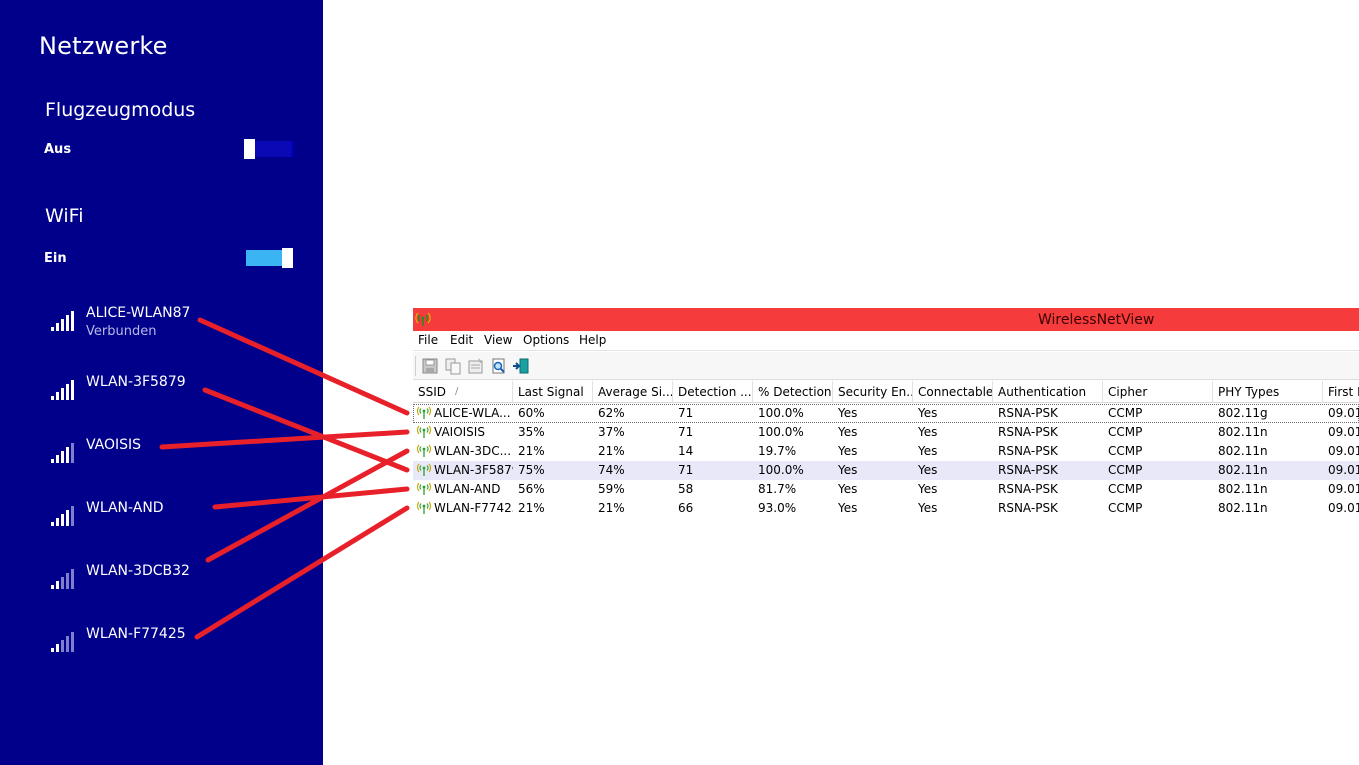  I want to click on copy-icon, so click(453, 366).